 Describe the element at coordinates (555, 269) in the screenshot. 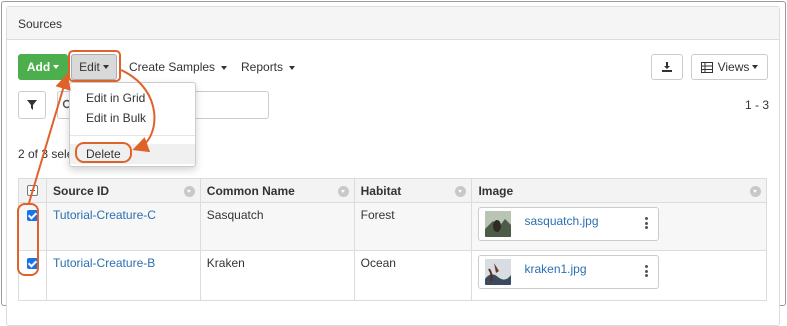

I see `file-name-link: kraken1.jpg` at that location.